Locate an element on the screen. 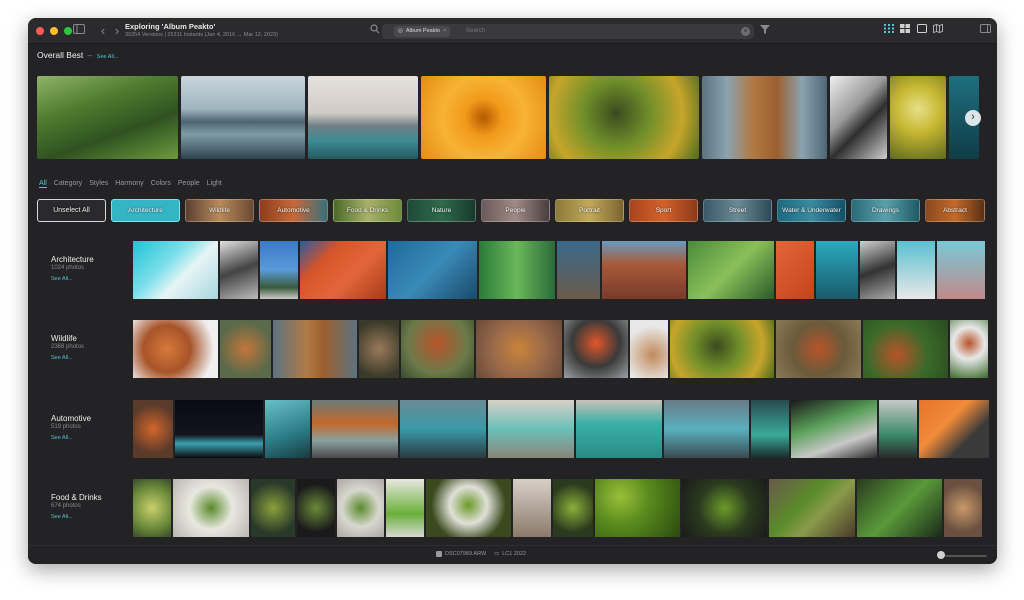 The height and width of the screenshot is (600, 1024). thumbnail-size-slider-handle is located at coordinates (941, 555).